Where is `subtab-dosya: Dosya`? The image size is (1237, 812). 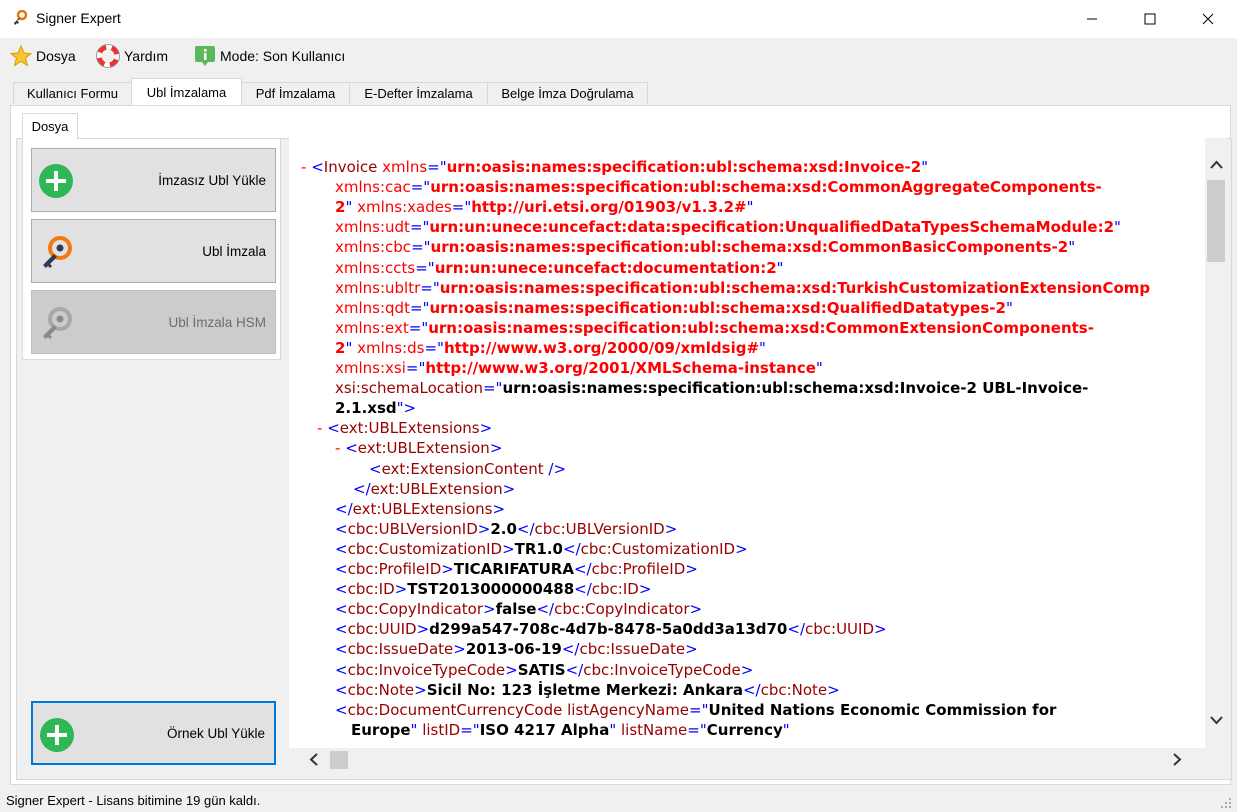 subtab-dosya: Dosya is located at coordinates (50, 126).